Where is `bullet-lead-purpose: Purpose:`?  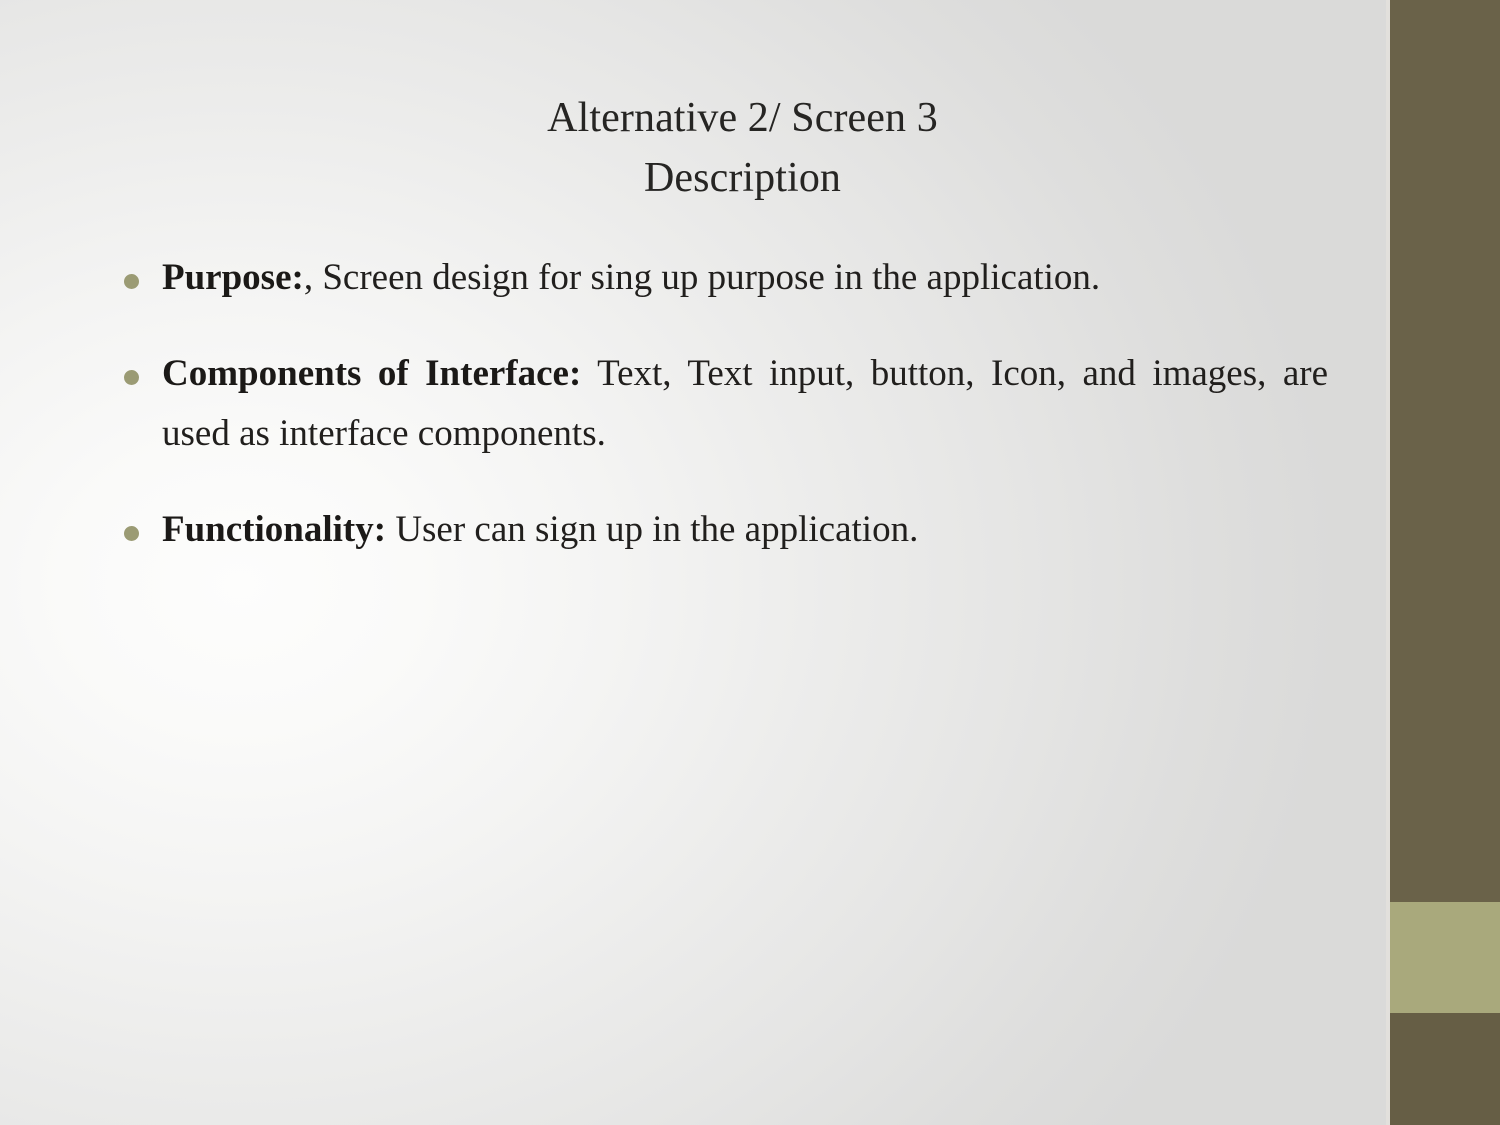
bullet-lead-purpose: Purpose: is located at coordinates (233, 277).